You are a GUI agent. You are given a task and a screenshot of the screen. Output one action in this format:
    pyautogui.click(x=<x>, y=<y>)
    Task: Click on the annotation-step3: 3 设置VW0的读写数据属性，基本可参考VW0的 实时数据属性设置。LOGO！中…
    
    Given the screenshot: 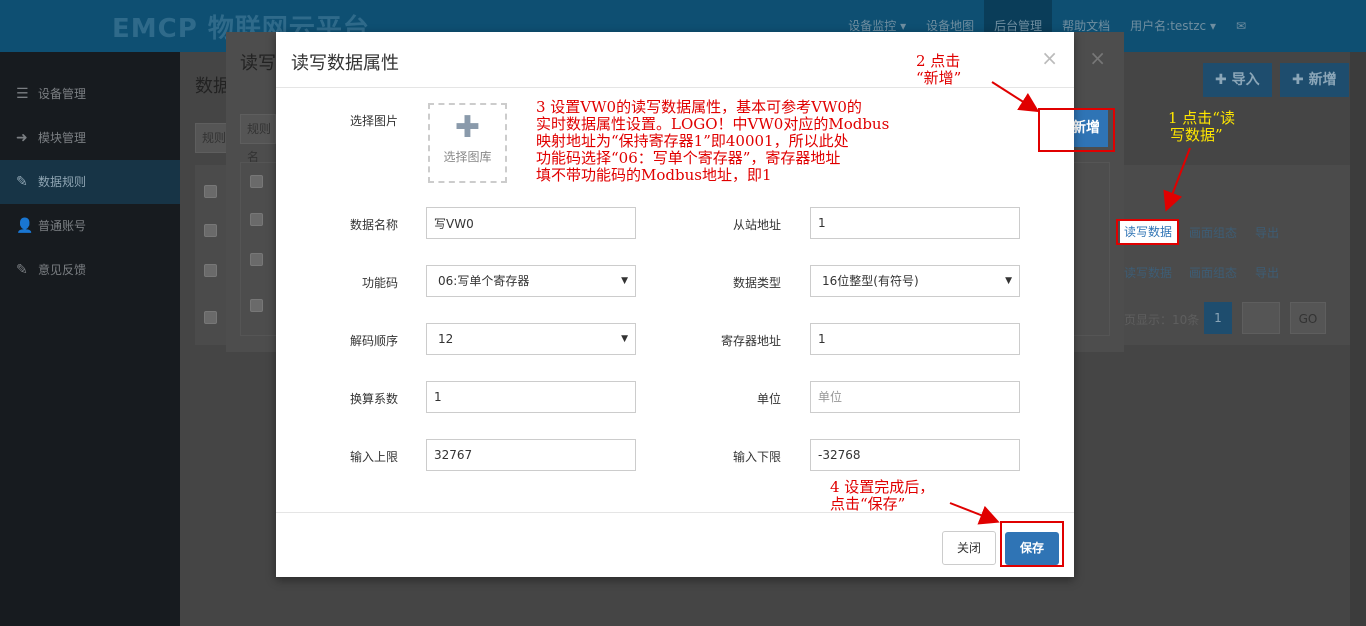 What is the action you would take?
    pyautogui.click(x=713, y=141)
    